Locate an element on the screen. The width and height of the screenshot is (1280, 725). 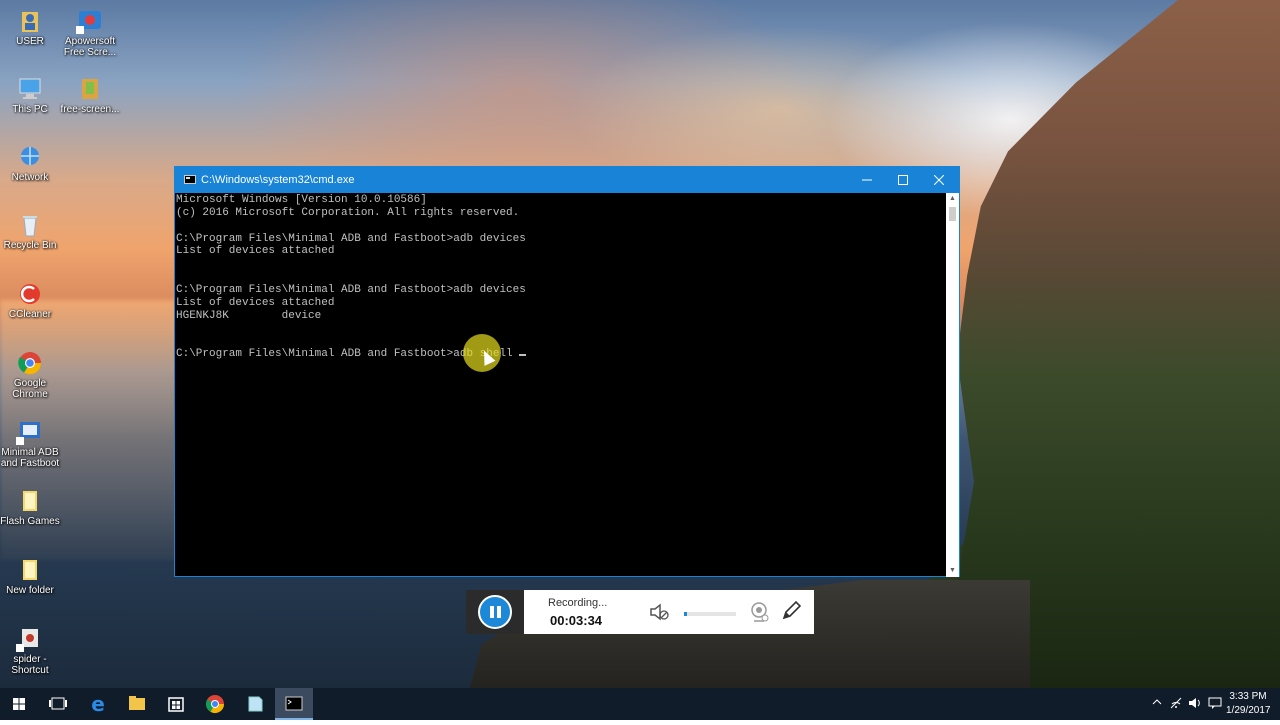
desktop-icon-recycle-bin: Recycle Bin is located at coordinates (30, 231).